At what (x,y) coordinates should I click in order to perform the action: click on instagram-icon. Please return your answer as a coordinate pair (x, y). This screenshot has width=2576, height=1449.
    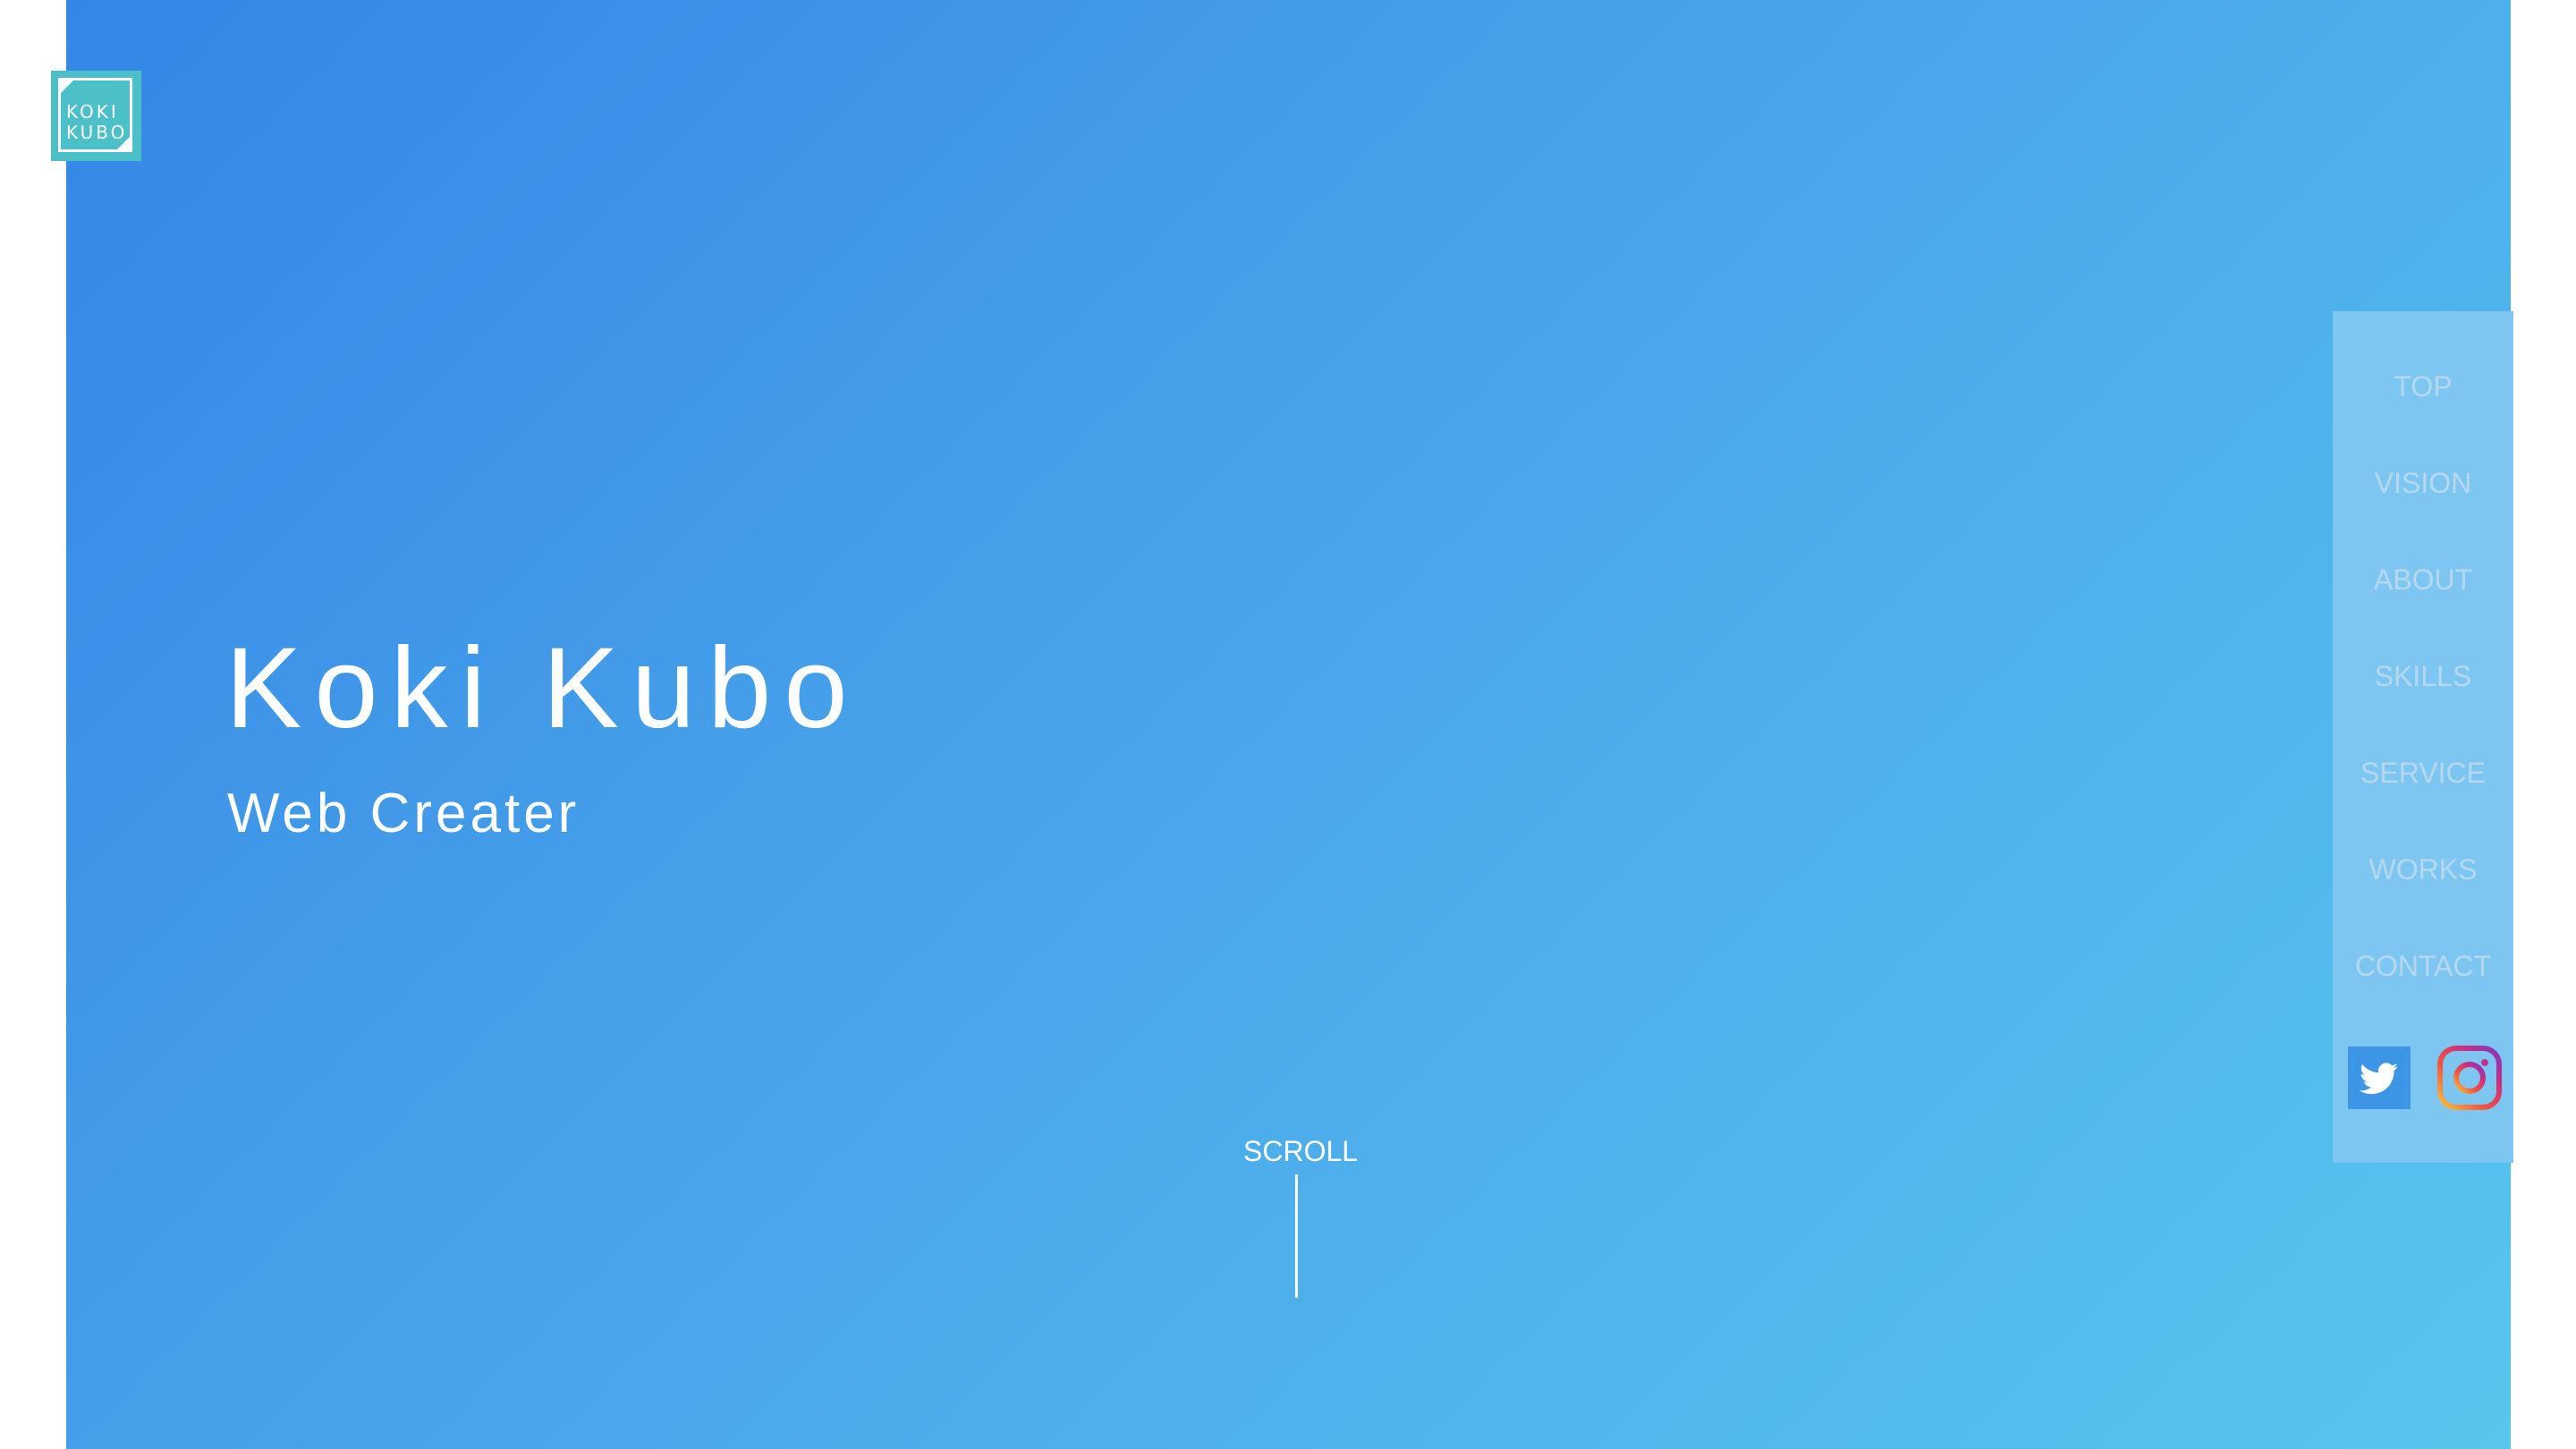
    Looking at the image, I should click on (2469, 1078).